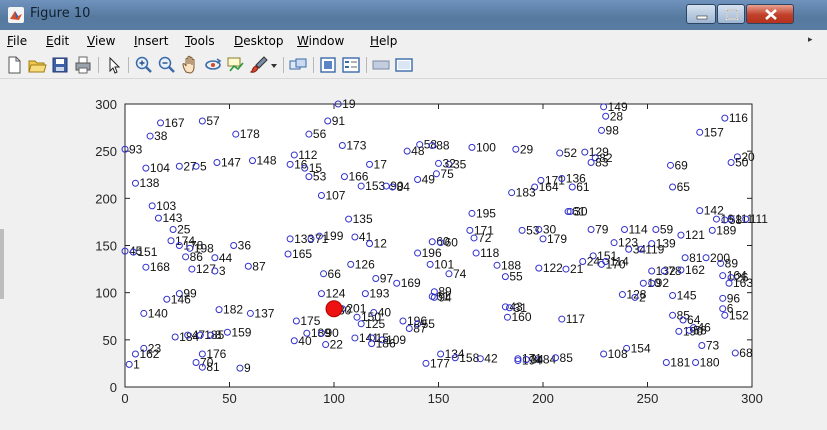  Describe the element at coordinates (366, 237) in the screenshot. I see `node-label: 41` at that location.